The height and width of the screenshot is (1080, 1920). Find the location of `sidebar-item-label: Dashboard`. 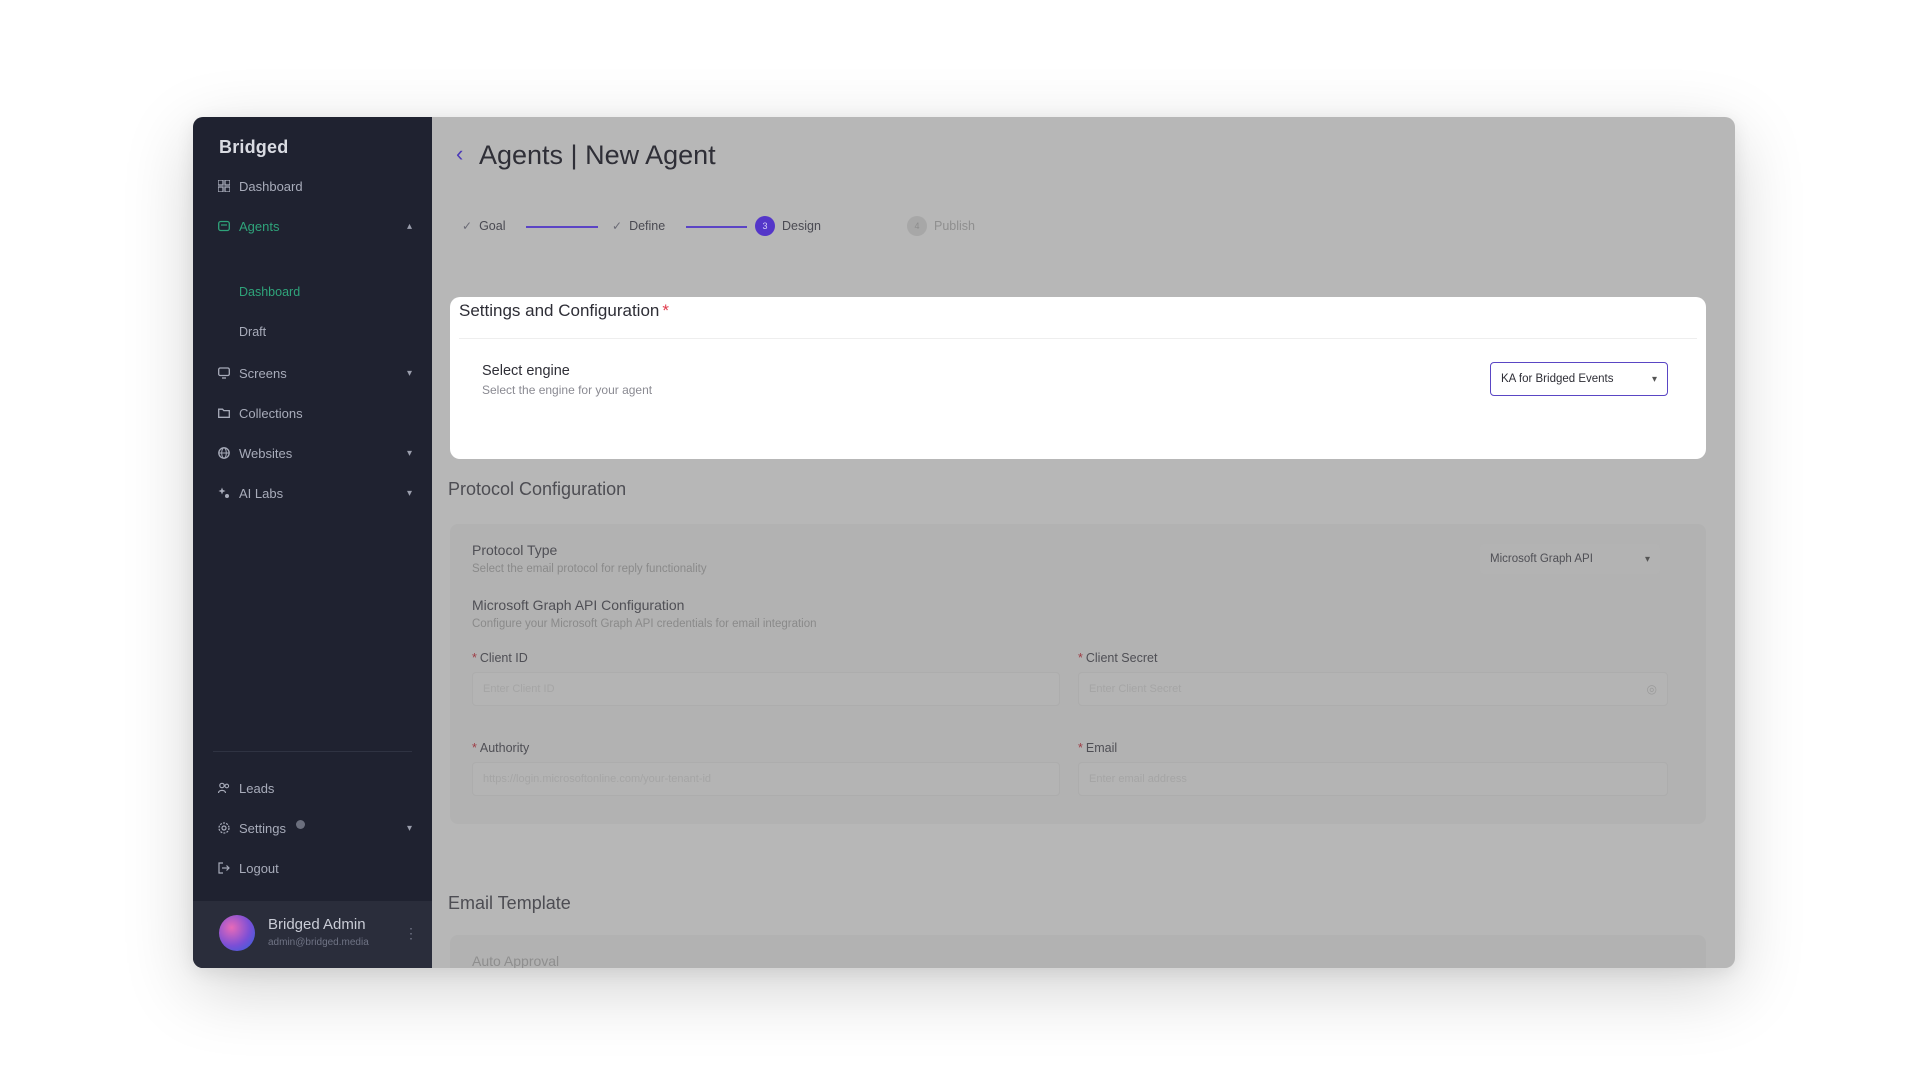

sidebar-item-label: Dashboard is located at coordinates (271, 186).